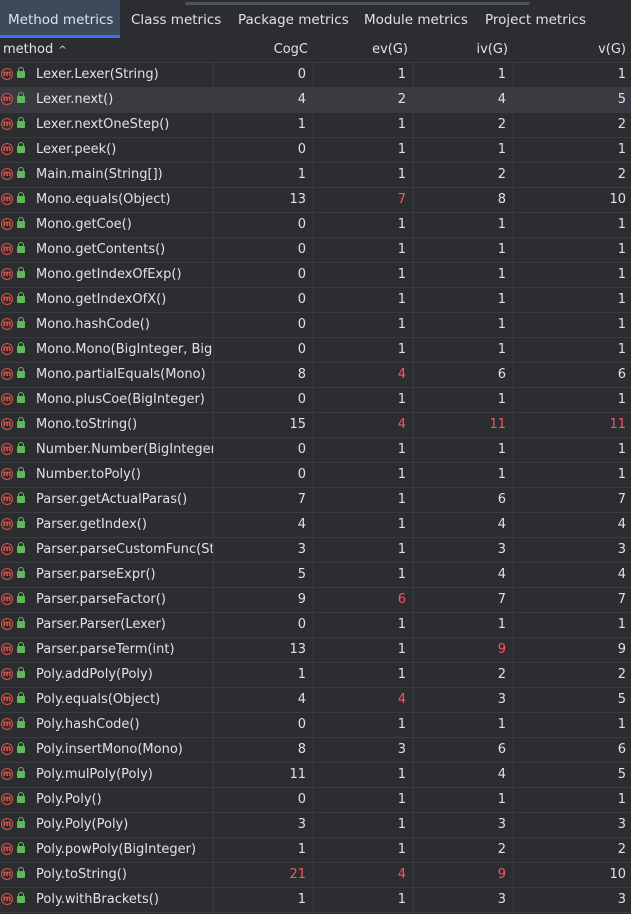 Image resolution: width=631 pixels, height=914 pixels. I want to click on column-header-evg: ev(G), so click(361, 50).